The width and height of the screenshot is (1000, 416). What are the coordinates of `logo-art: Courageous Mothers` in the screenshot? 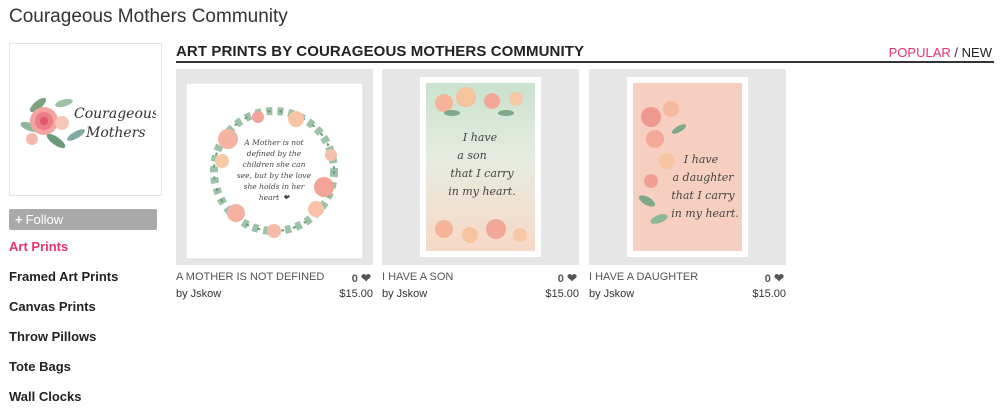 It's located at (88, 122).